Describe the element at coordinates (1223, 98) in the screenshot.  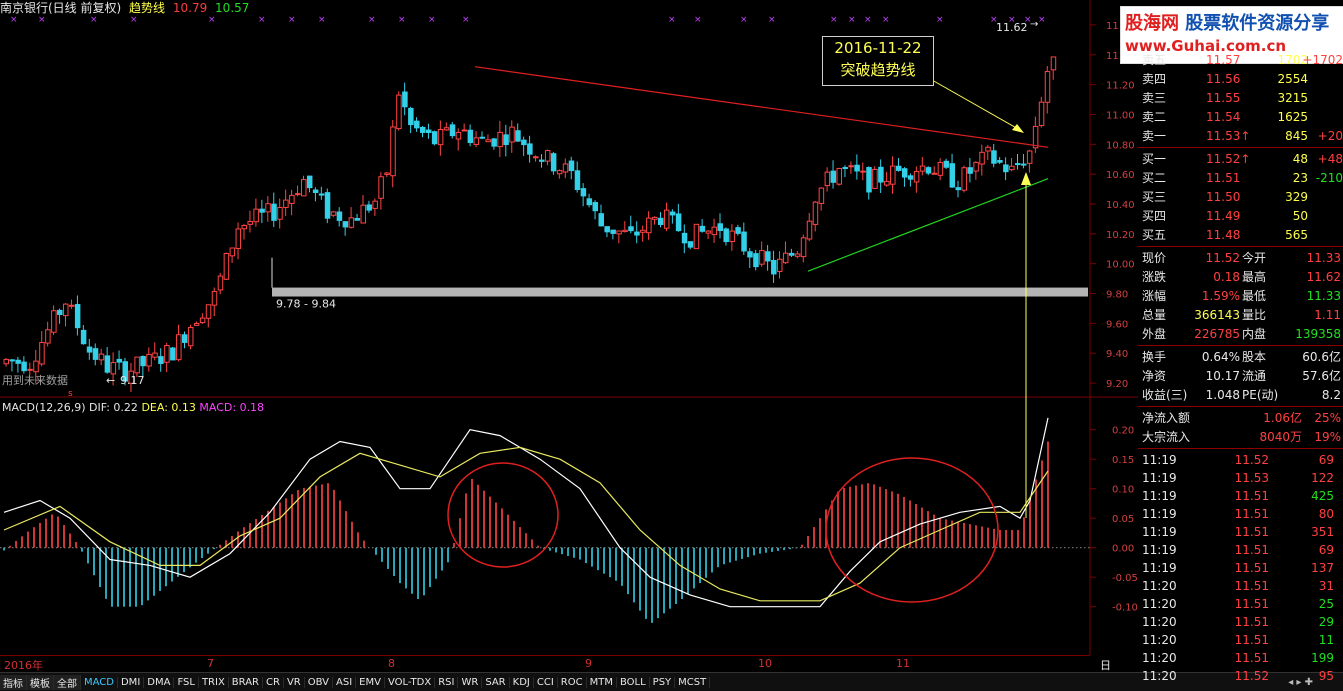
I see `ask-price: 11.55` at that location.